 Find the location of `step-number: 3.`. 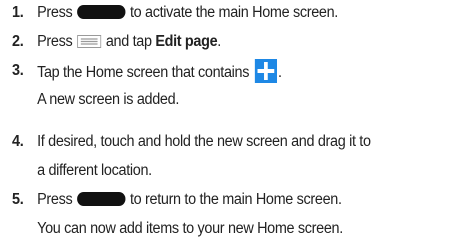

step-number: 3. is located at coordinates (18, 70).